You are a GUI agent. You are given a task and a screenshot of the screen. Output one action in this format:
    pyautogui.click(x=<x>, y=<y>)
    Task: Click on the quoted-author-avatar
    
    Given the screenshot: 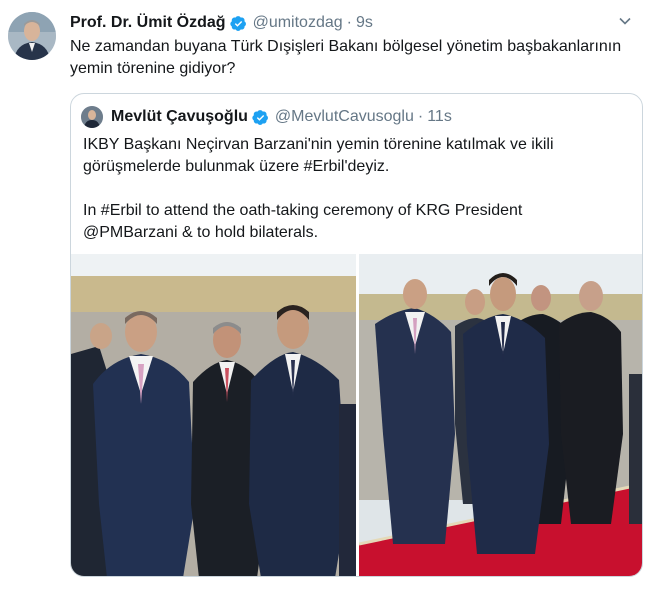 What is the action you would take?
    pyautogui.click(x=92, y=117)
    